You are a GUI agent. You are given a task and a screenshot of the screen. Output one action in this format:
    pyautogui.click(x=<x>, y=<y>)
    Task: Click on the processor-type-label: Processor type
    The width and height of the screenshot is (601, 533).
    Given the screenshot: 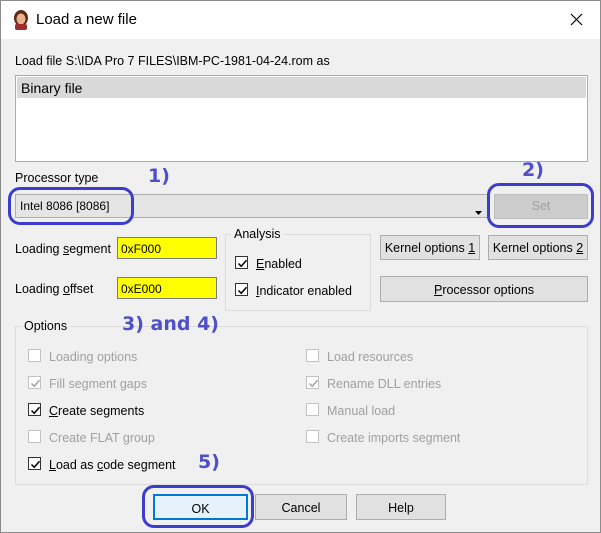 What is the action you would take?
    pyautogui.click(x=57, y=178)
    